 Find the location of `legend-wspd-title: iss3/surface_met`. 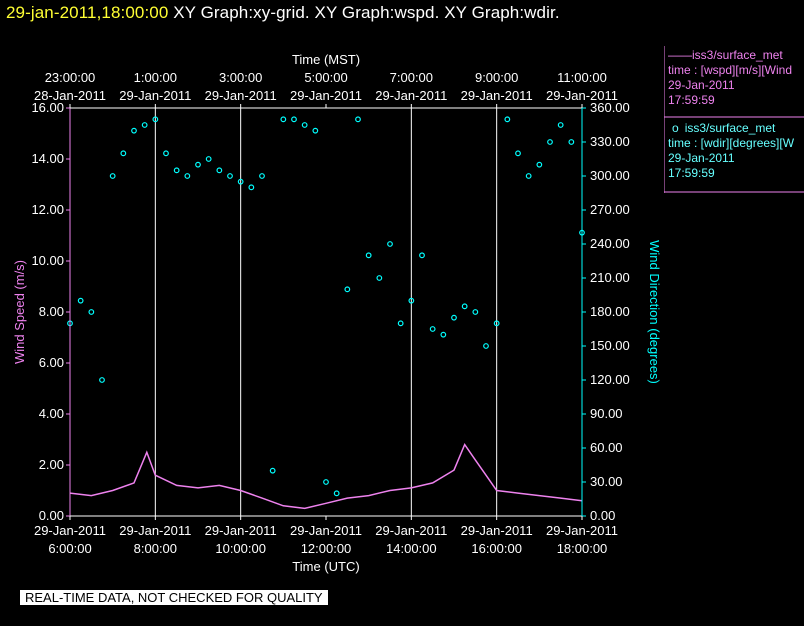

legend-wspd-title: iss3/surface_met is located at coordinates (737, 55).